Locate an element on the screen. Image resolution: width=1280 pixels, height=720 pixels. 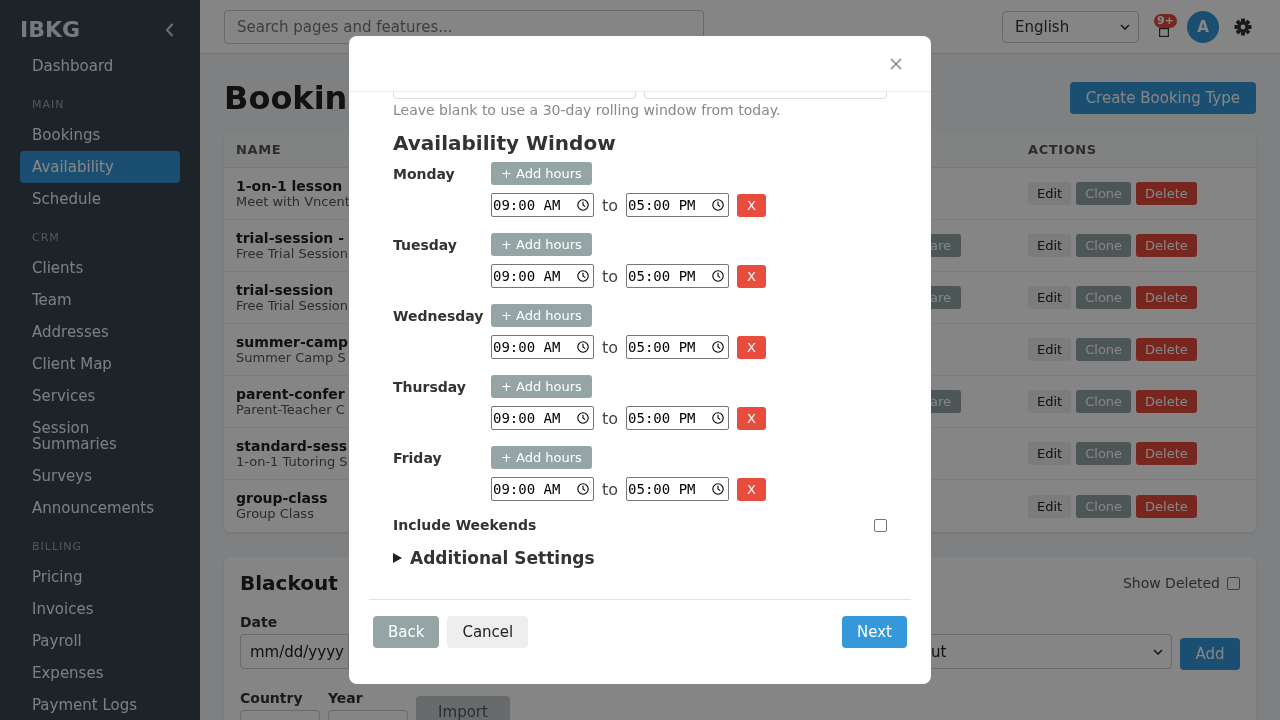
language-select: English is located at coordinates (1070, 26).